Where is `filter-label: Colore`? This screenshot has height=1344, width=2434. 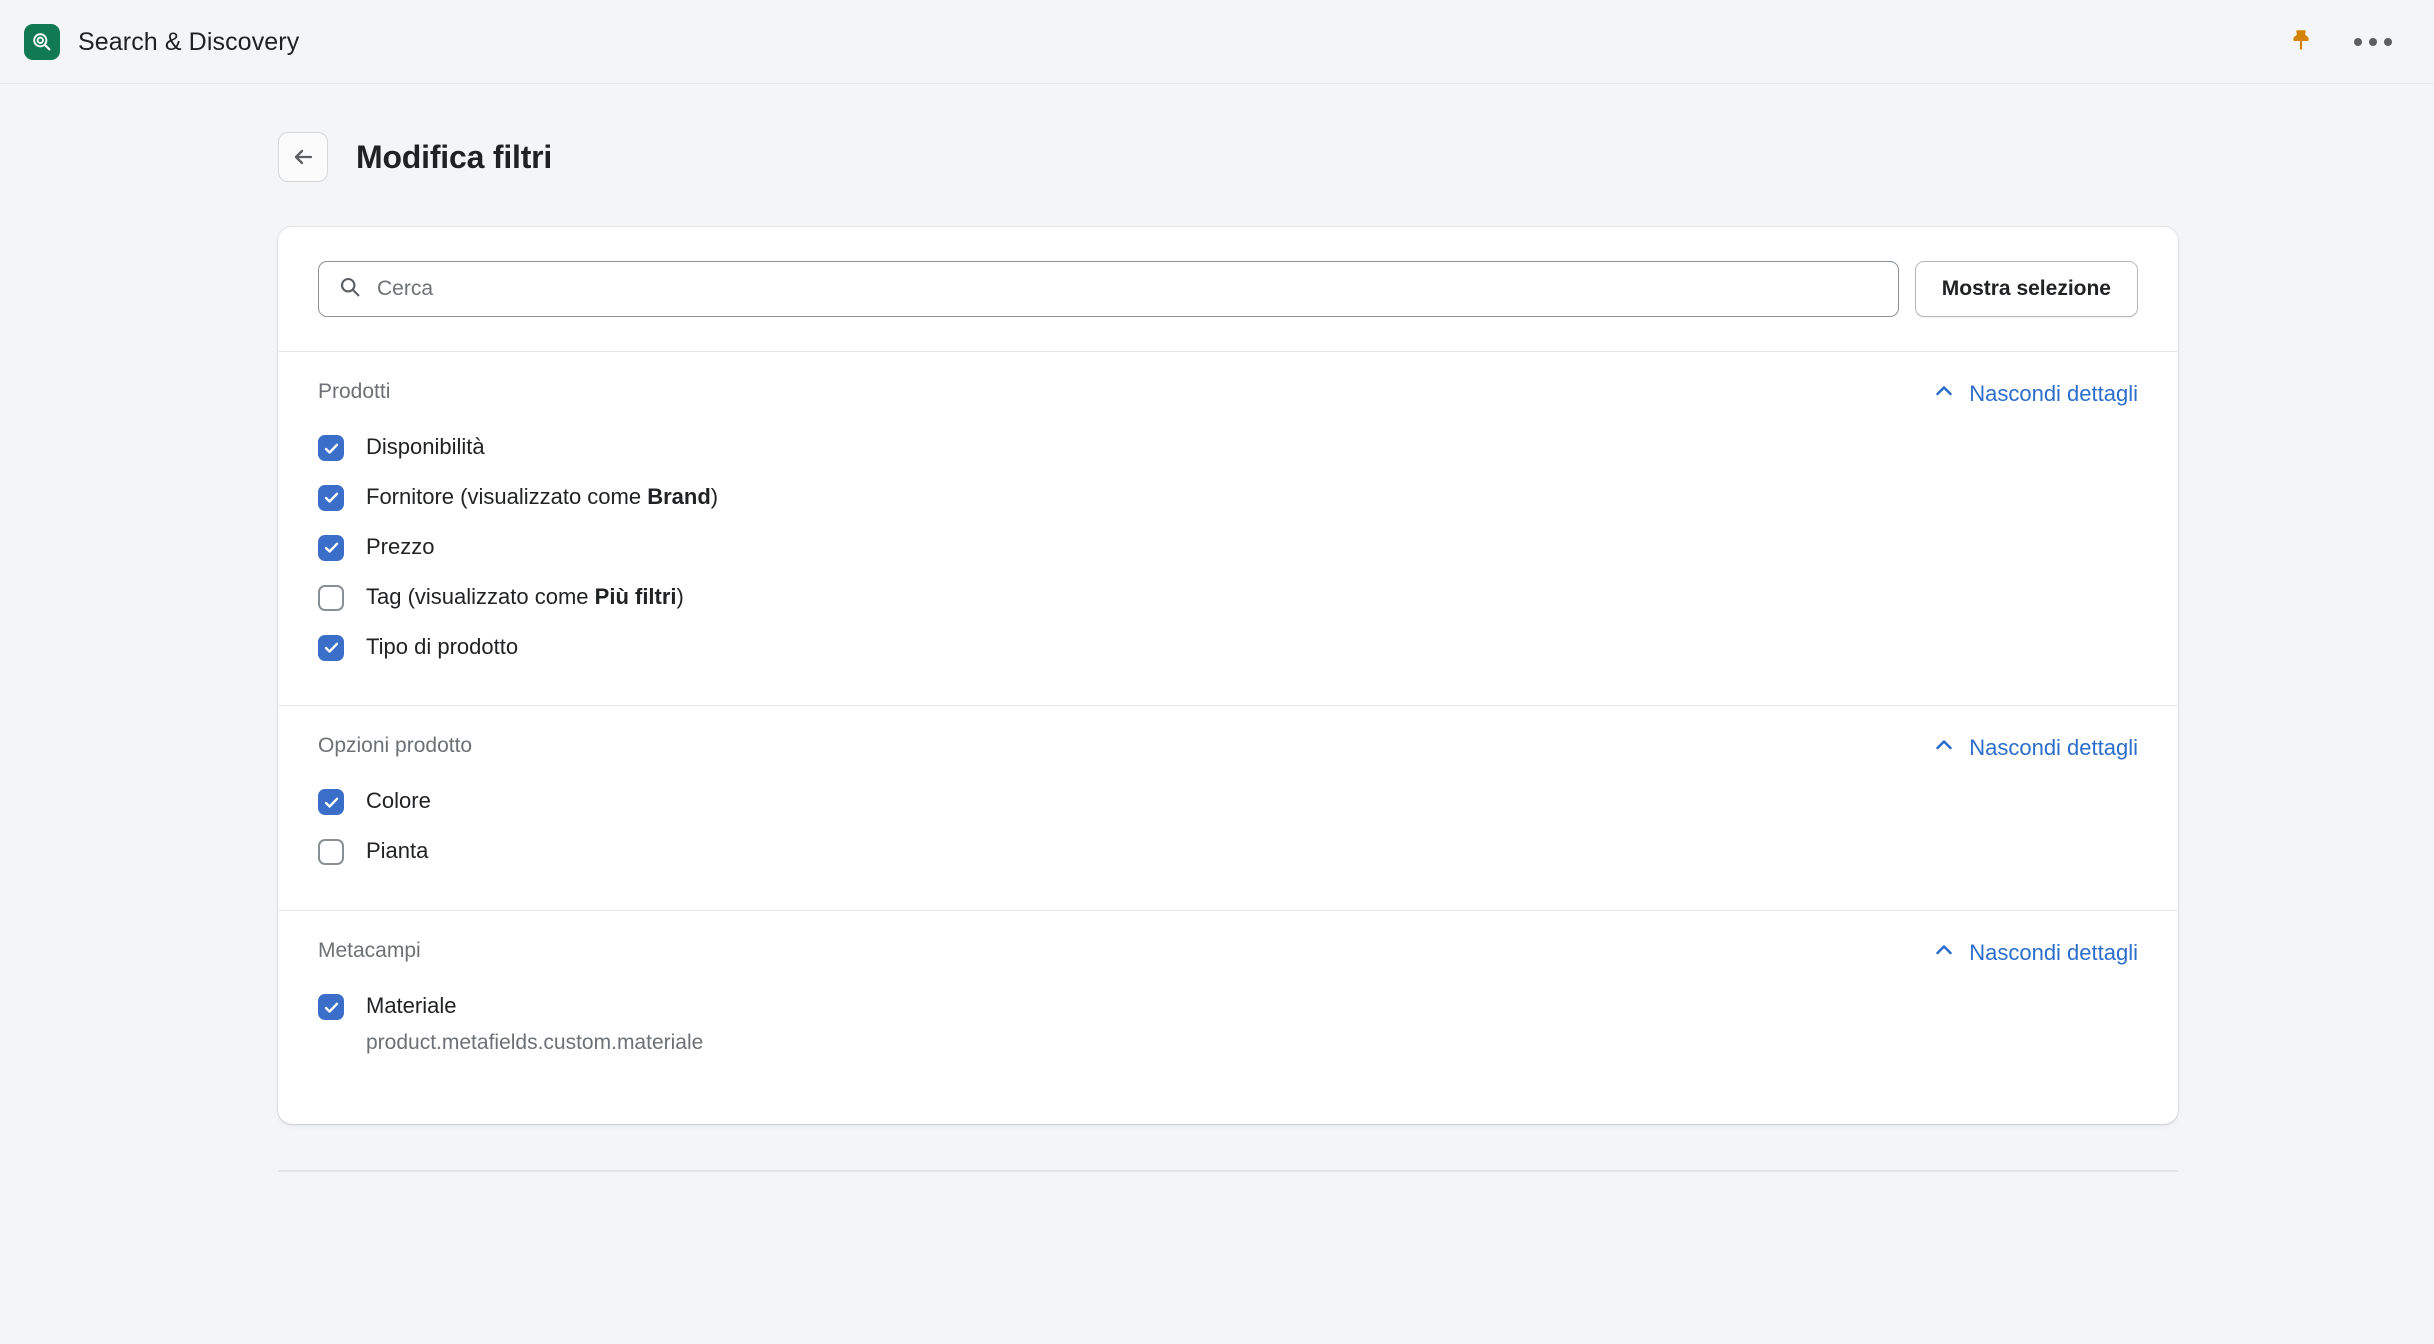 filter-label: Colore is located at coordinates (398, 801).